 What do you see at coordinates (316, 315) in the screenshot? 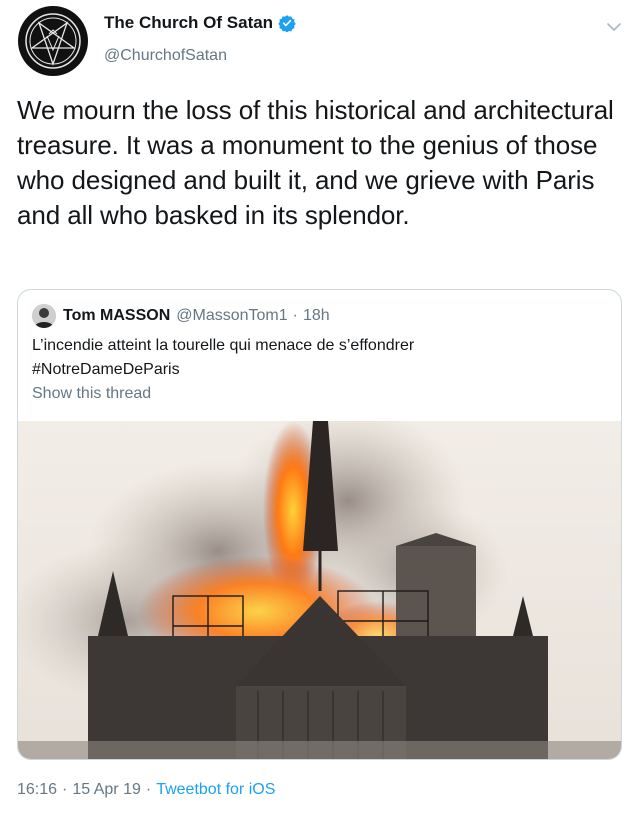
I see `quoted-timestamp: 18h` at bounding box center [316, 315].